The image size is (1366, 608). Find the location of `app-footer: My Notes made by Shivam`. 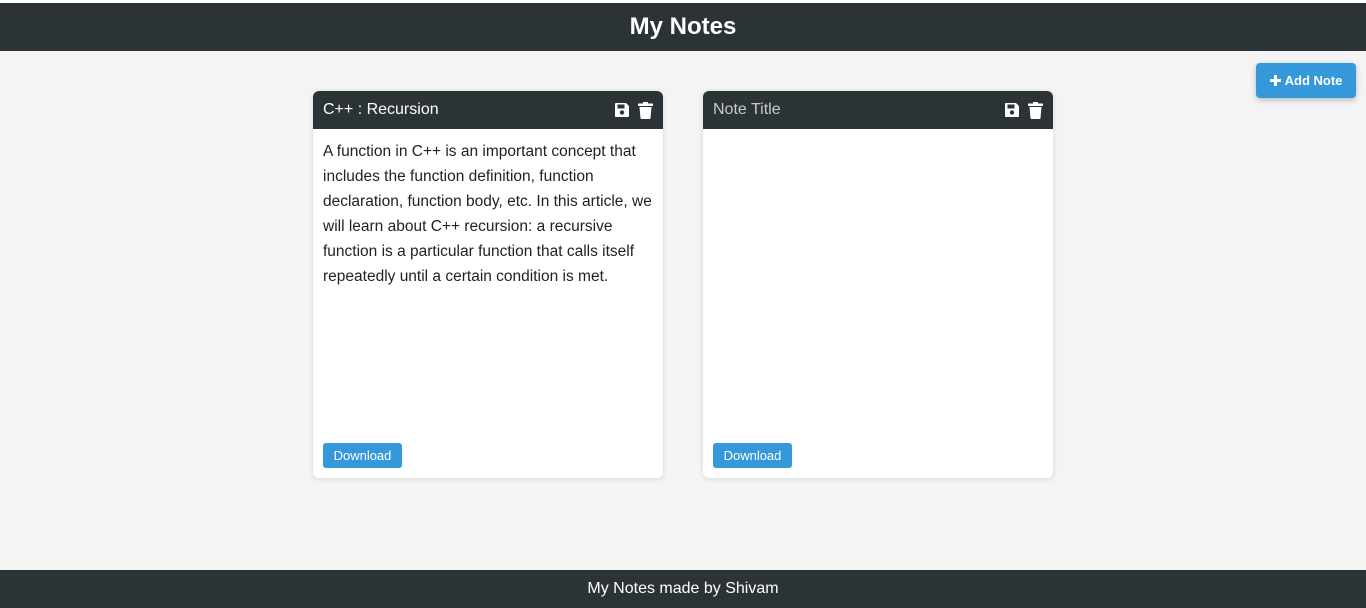

app-footer: My Notes made by Shivam is located at coordinates (683, 589).